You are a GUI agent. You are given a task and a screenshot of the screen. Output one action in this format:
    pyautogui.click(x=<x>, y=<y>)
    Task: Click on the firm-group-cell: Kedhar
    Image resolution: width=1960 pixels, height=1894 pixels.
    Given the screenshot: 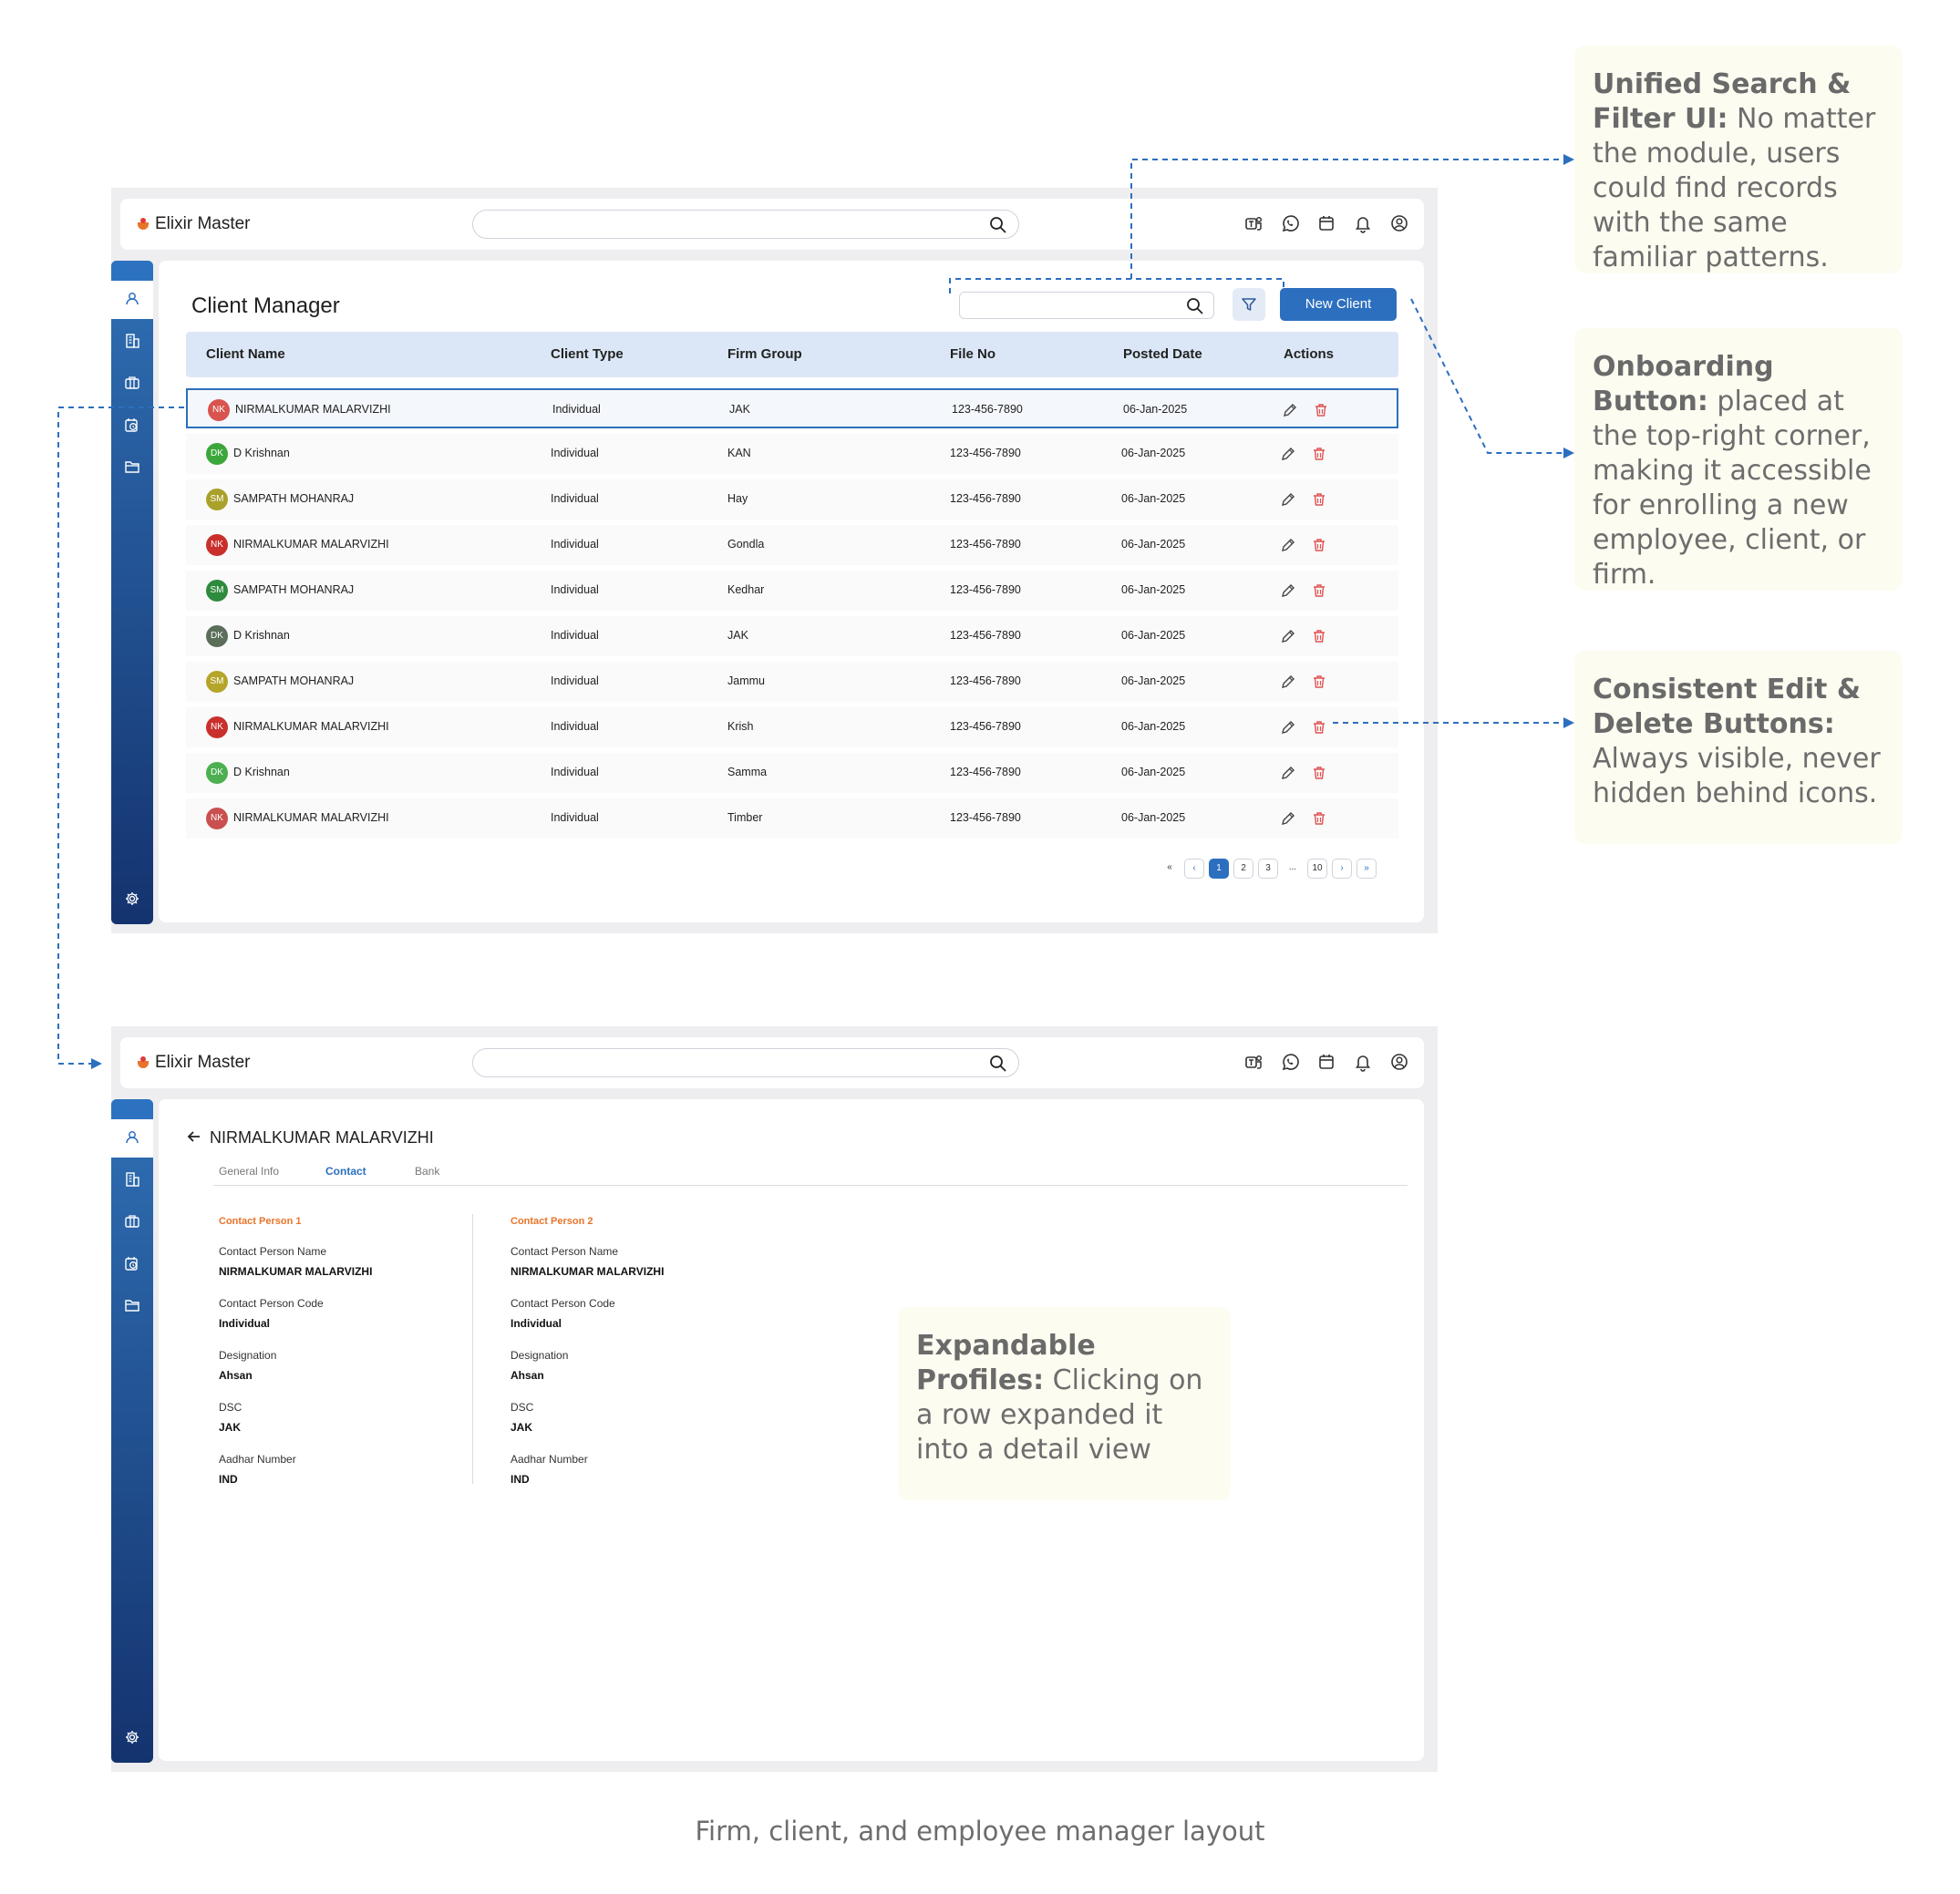 What is the action you would take?
    pyautogui.click(x=746, y=589)
    